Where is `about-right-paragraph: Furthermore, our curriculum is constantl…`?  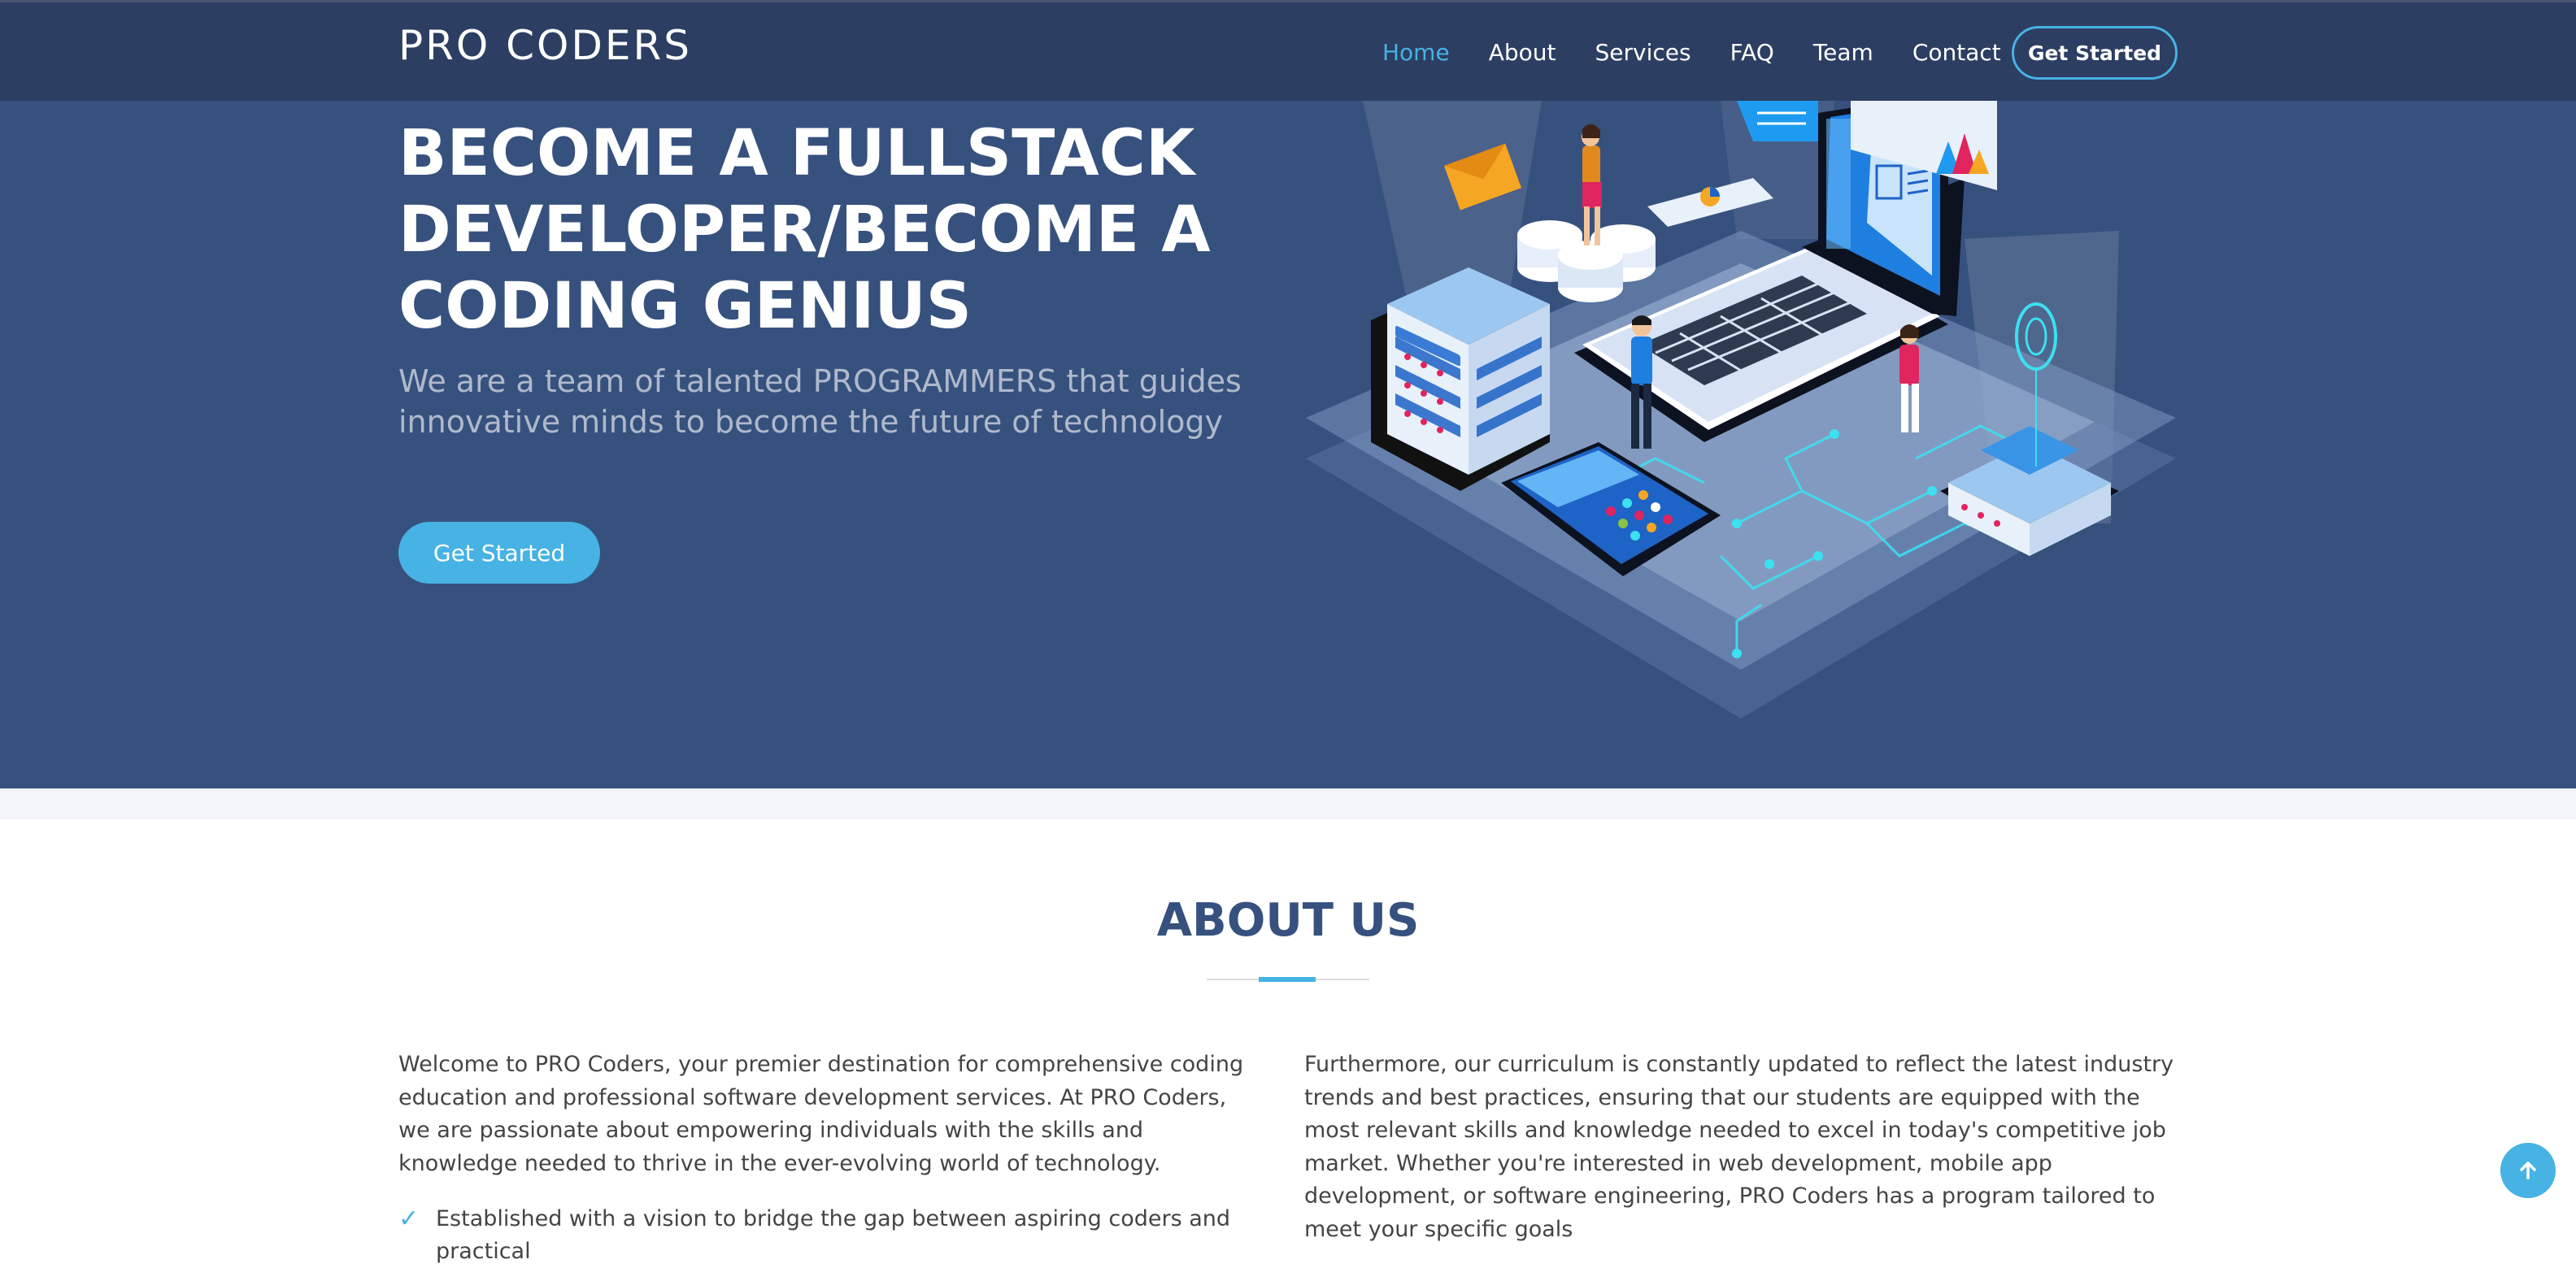 about-right-paragraph: Furthermore, our curriculum is constantl… is located at coordinates (1739, 1147).